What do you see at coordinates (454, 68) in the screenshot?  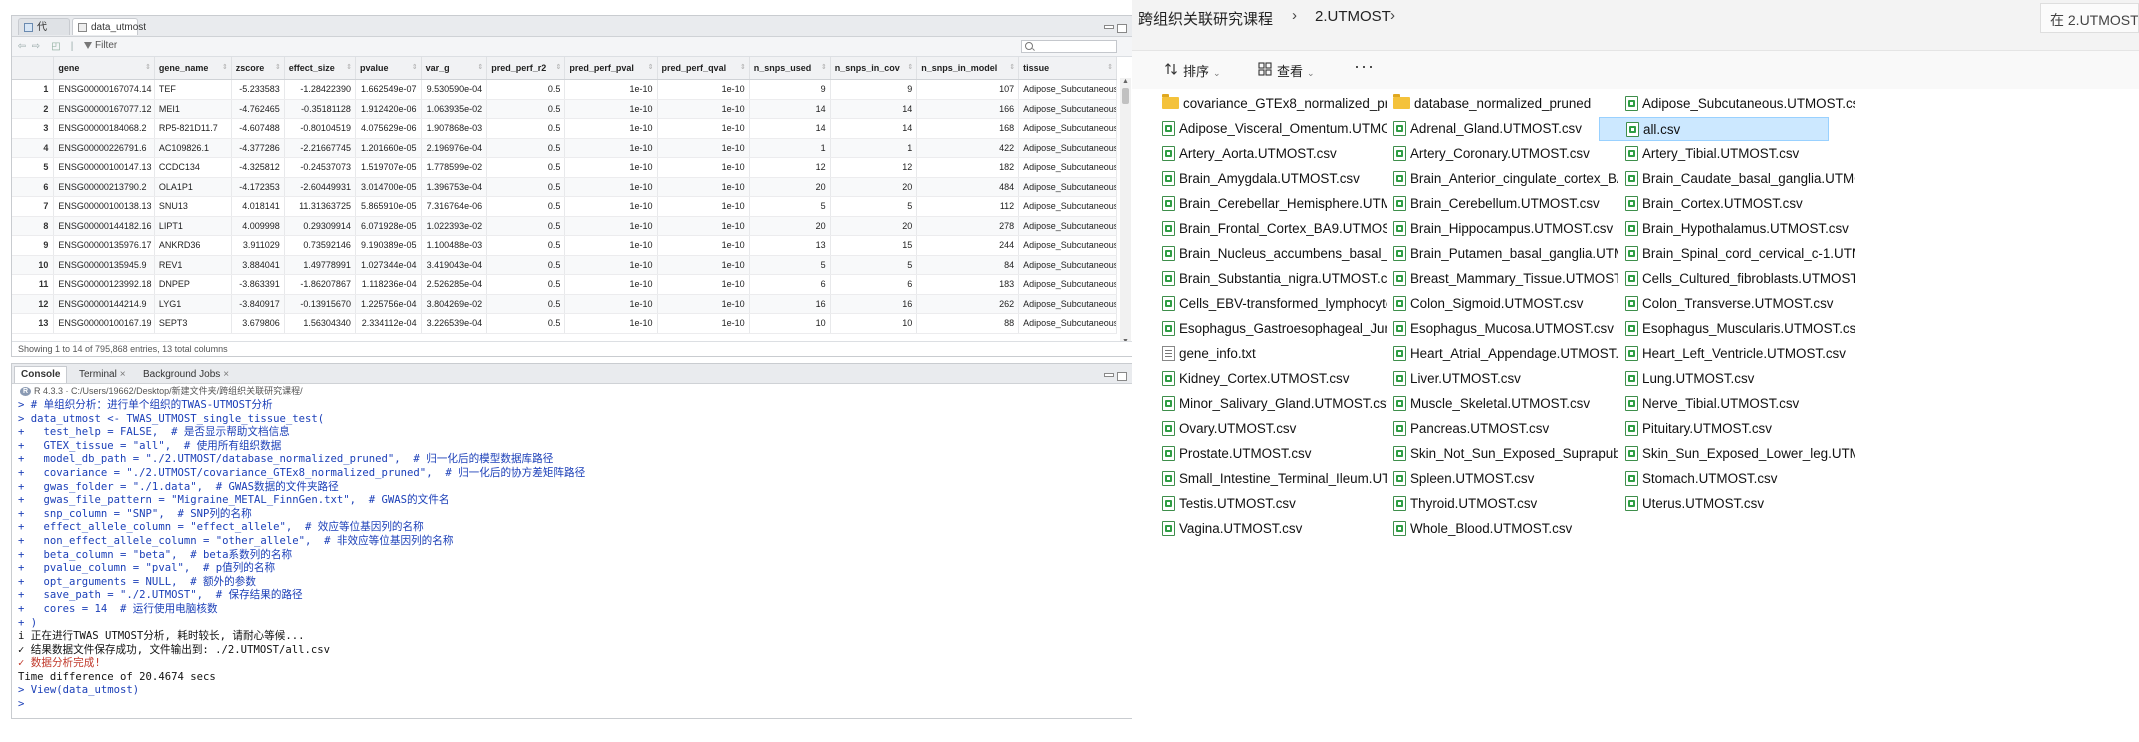 I see `column-header-var-g: var_g ⇕` at bounding box center [454, 68].